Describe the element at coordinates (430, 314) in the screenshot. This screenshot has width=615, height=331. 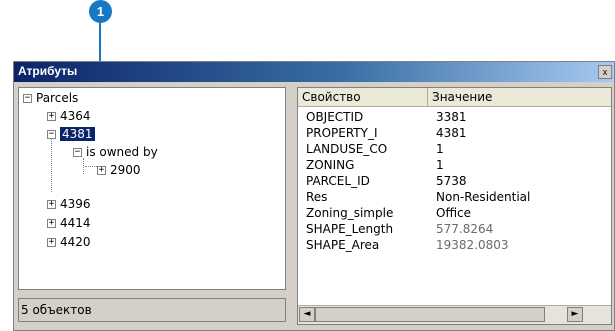
I see `scroll-thumb` at that location.